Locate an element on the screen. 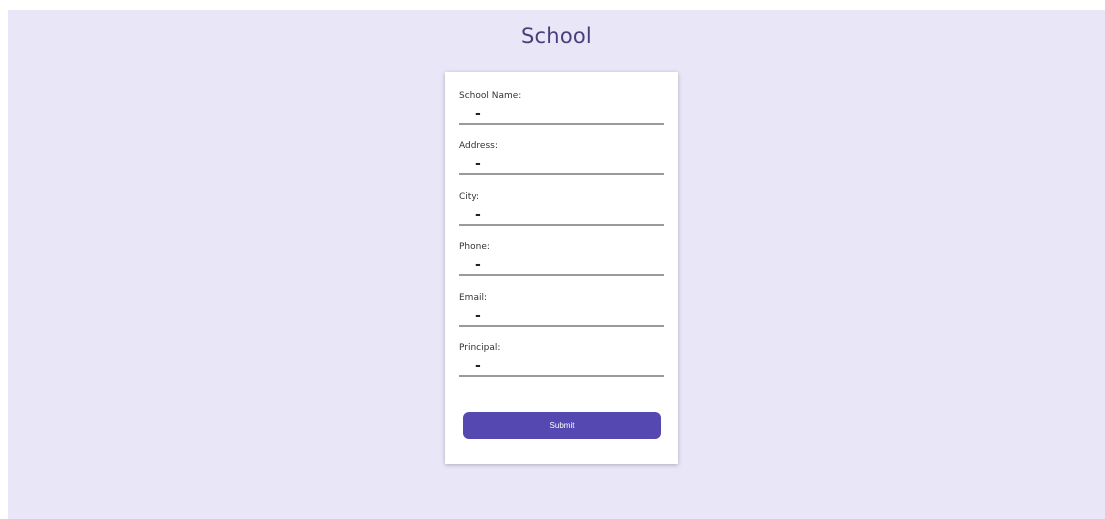 The image size is (1105, 519). phone-input is located at coordinates (561, 266).